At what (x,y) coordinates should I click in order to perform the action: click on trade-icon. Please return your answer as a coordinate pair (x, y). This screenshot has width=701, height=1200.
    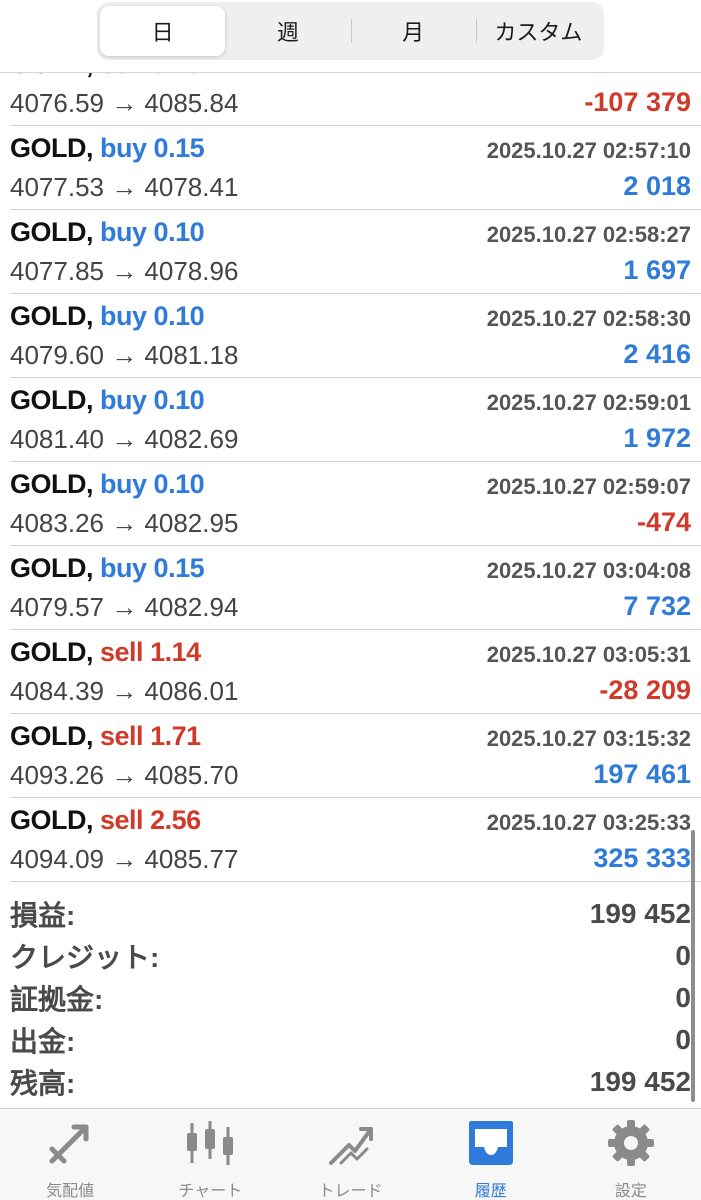
    Looking at the image, I should click on (350, 1146).